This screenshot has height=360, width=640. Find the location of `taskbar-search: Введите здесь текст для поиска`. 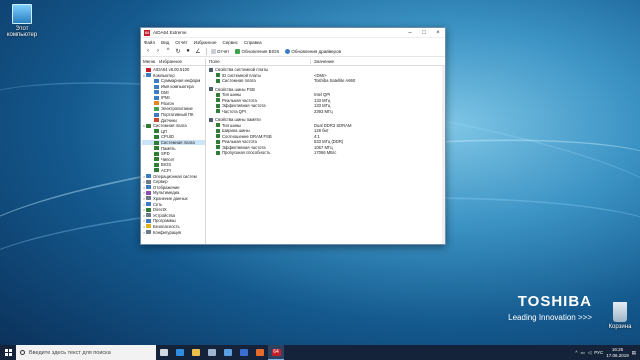

taskbar-search: Введите здесь текст для поиска is located at coordinates (86, 352).